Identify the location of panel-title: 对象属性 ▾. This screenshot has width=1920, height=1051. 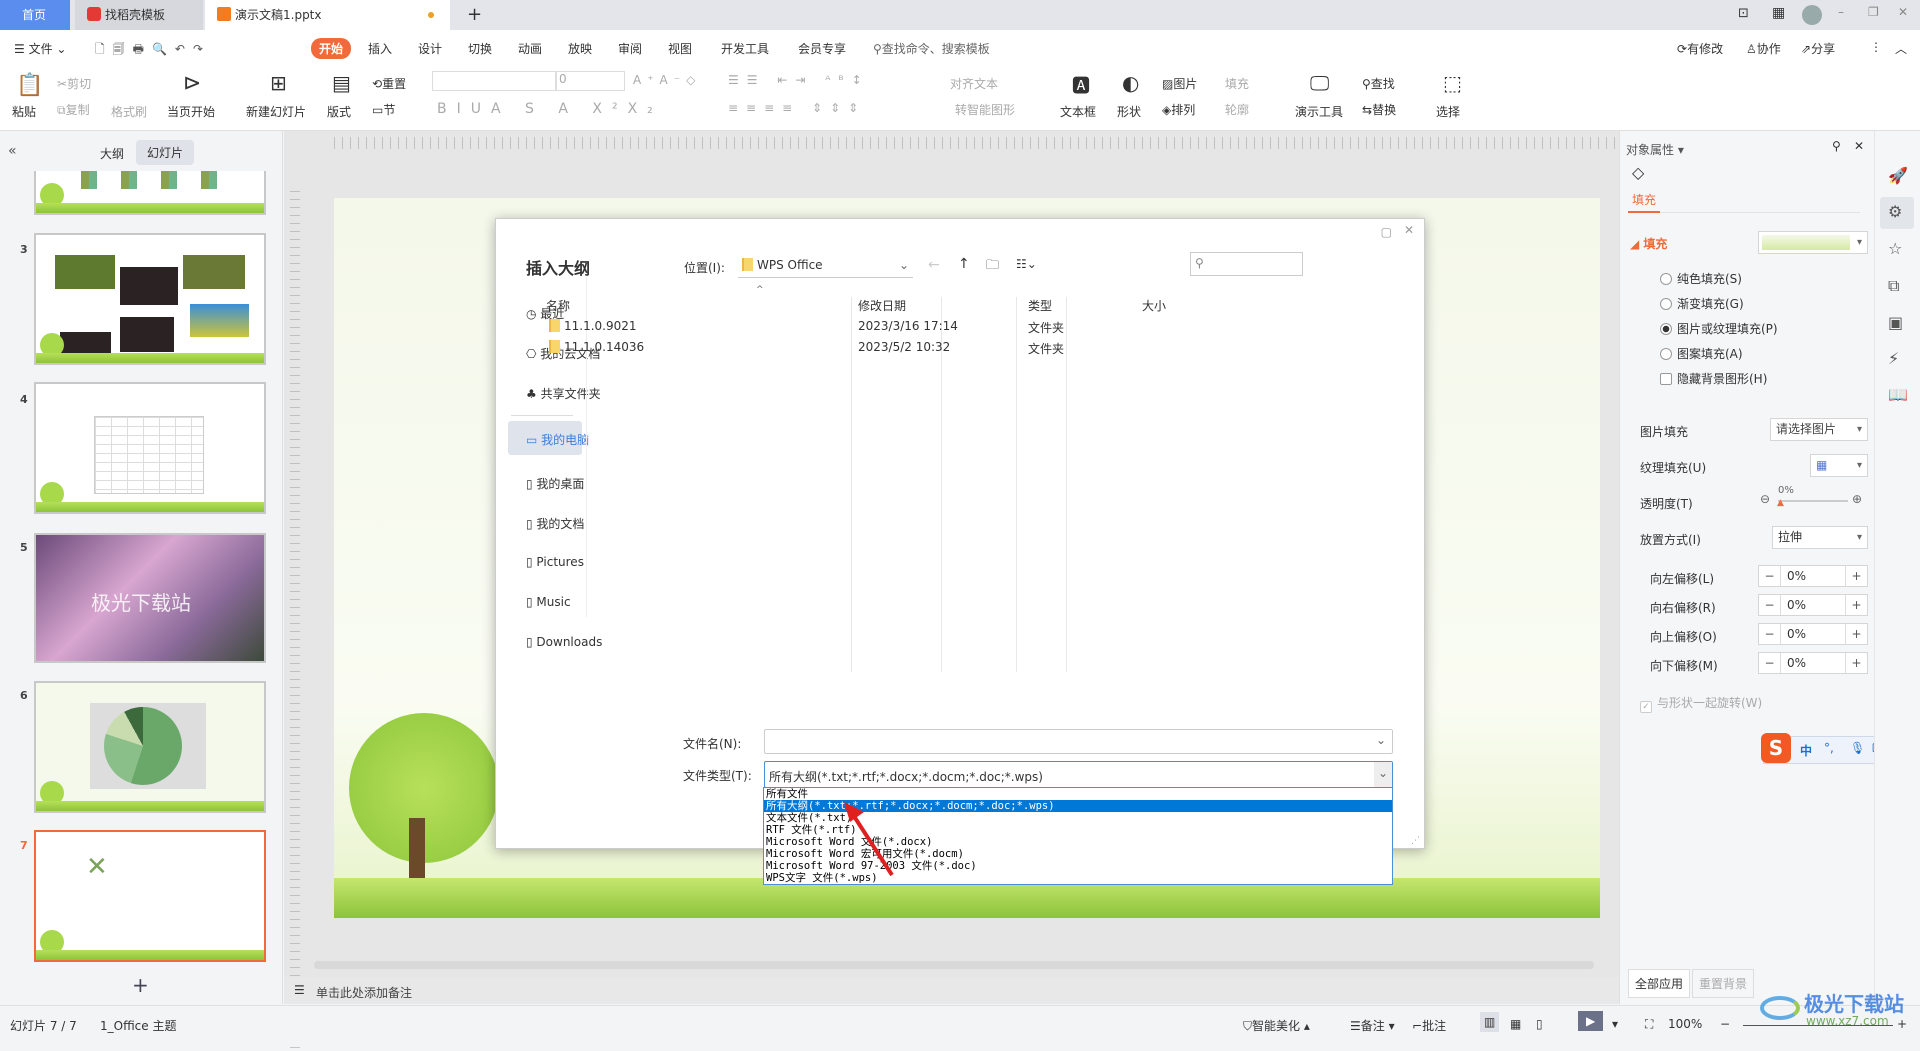
(1655, 149).